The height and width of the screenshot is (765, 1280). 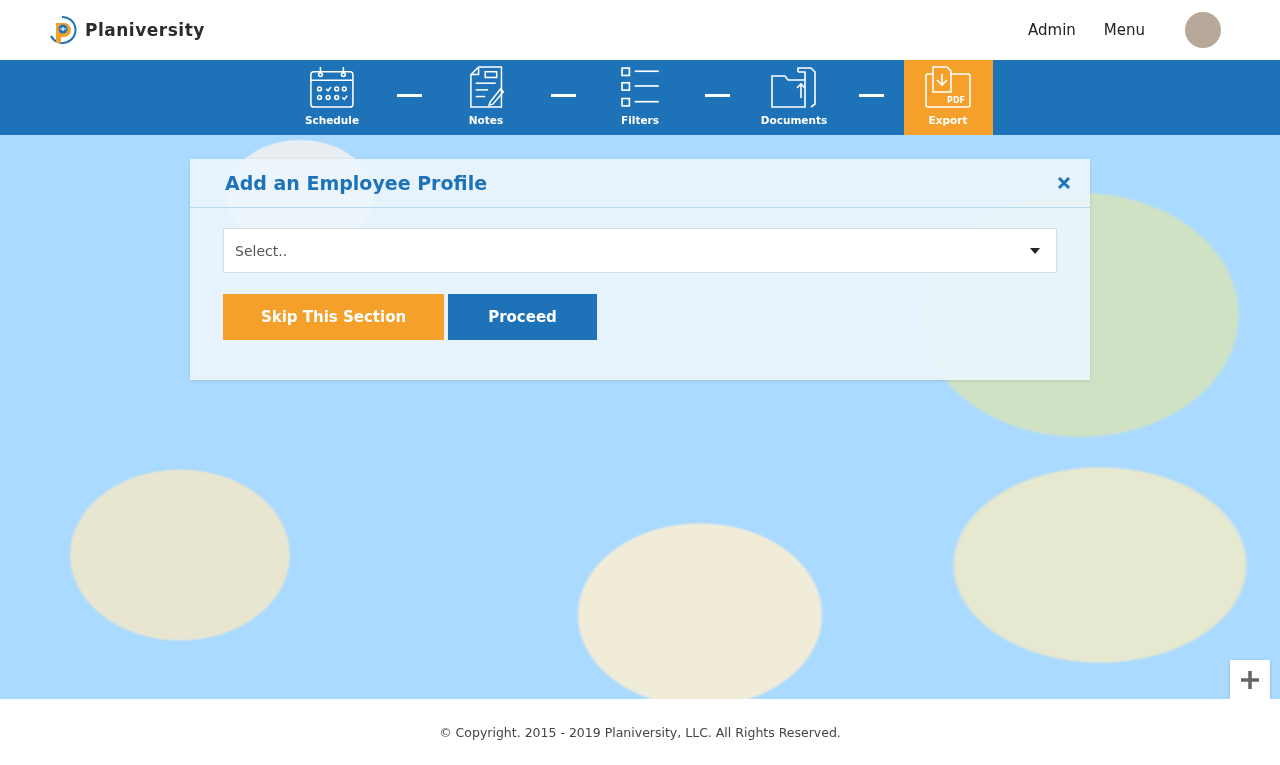 What do you see at coordinates (1052, 30) in the screenshot?
I see `nav-link: Admin` at bounding box center [1052, 30].